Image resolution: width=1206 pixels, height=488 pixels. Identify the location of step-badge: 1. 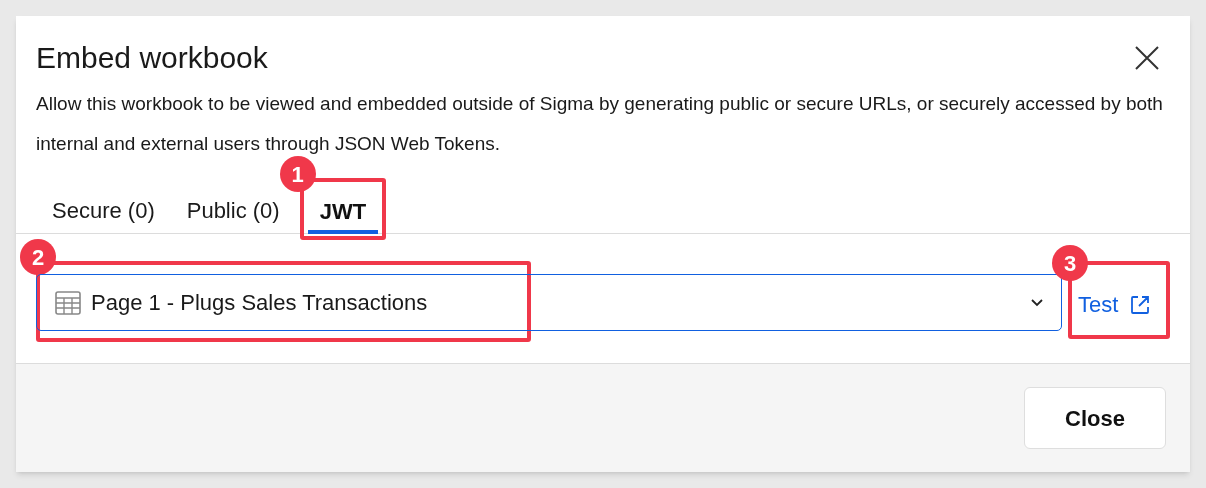
(297, 174).